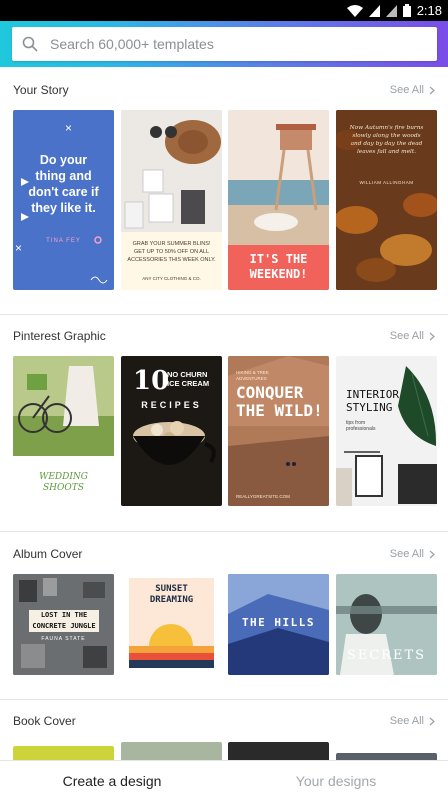  What do you see at coordinates (224, 10) in the screenshot?
I see `status-bar: 2:18` at bounding box center [224, 10].